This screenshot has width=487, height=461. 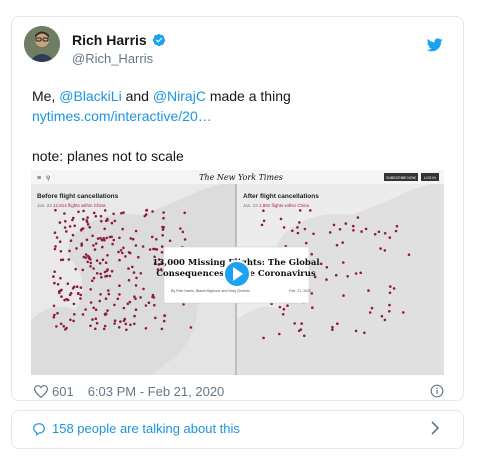 What do you see at coordinates (109, 40) in the screenshot?
I see `author-name: Rich Harris` at bounding box center [109, 40].